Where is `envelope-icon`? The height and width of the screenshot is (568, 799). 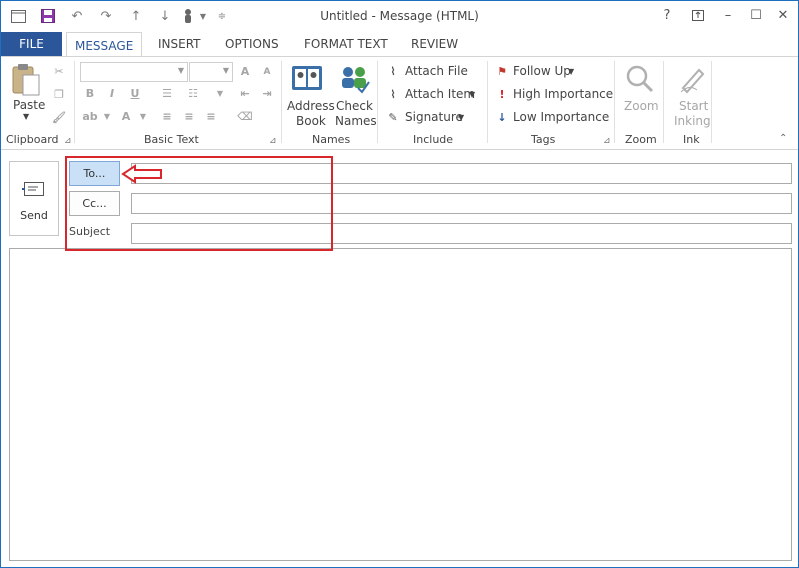
envelope-icon is located at coordinates (34, 189).